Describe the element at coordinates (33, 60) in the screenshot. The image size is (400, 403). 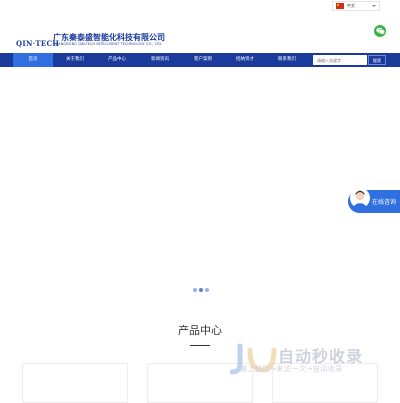
I see `nav-item-home: 首页` at that location.